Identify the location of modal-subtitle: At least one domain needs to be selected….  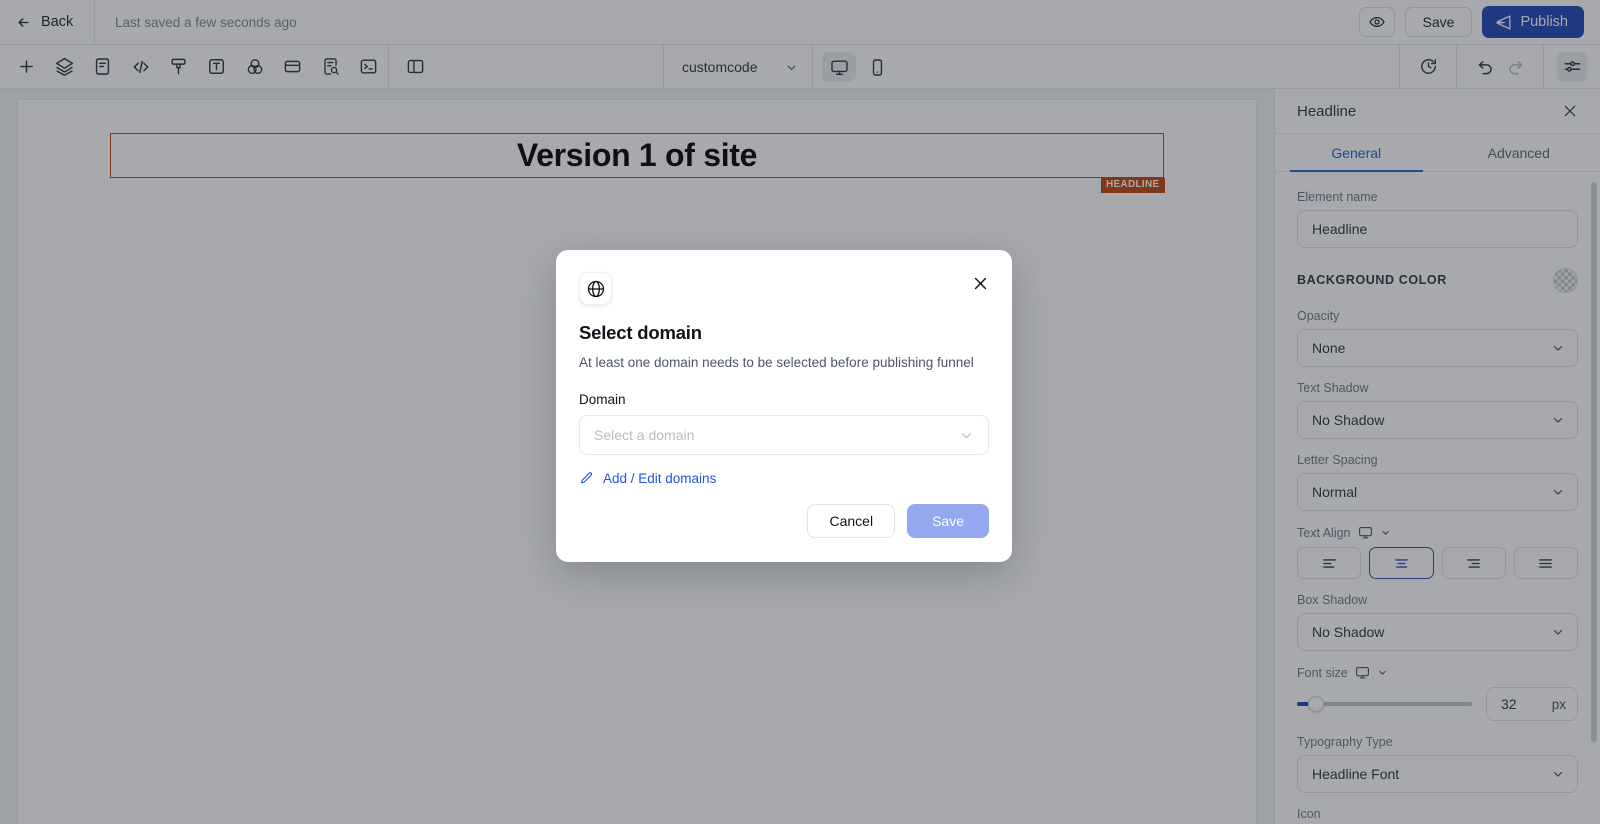
(776, 362).